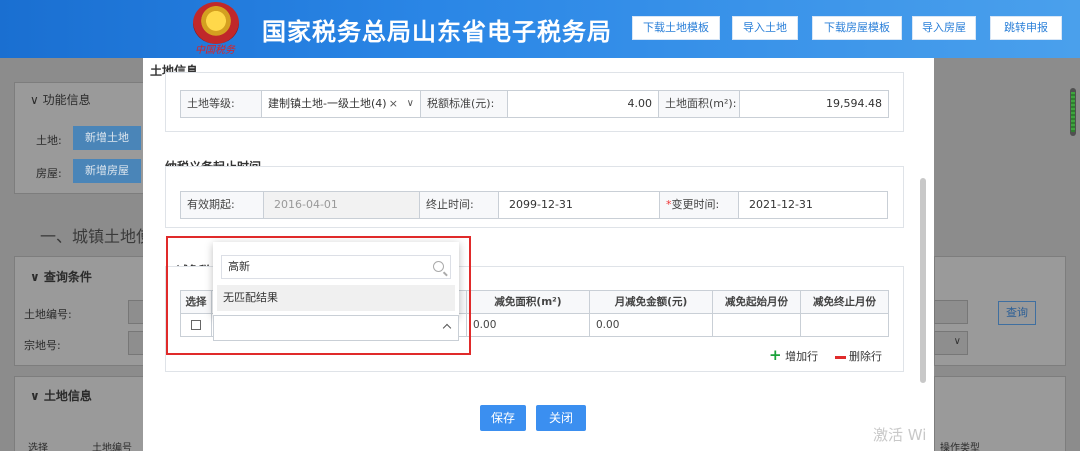 This screenshot has height=451, width=1080. What do you see at coordinates (318, 295) in the screenshot?
I see `highlight-box` at bounding box center [318, 295].